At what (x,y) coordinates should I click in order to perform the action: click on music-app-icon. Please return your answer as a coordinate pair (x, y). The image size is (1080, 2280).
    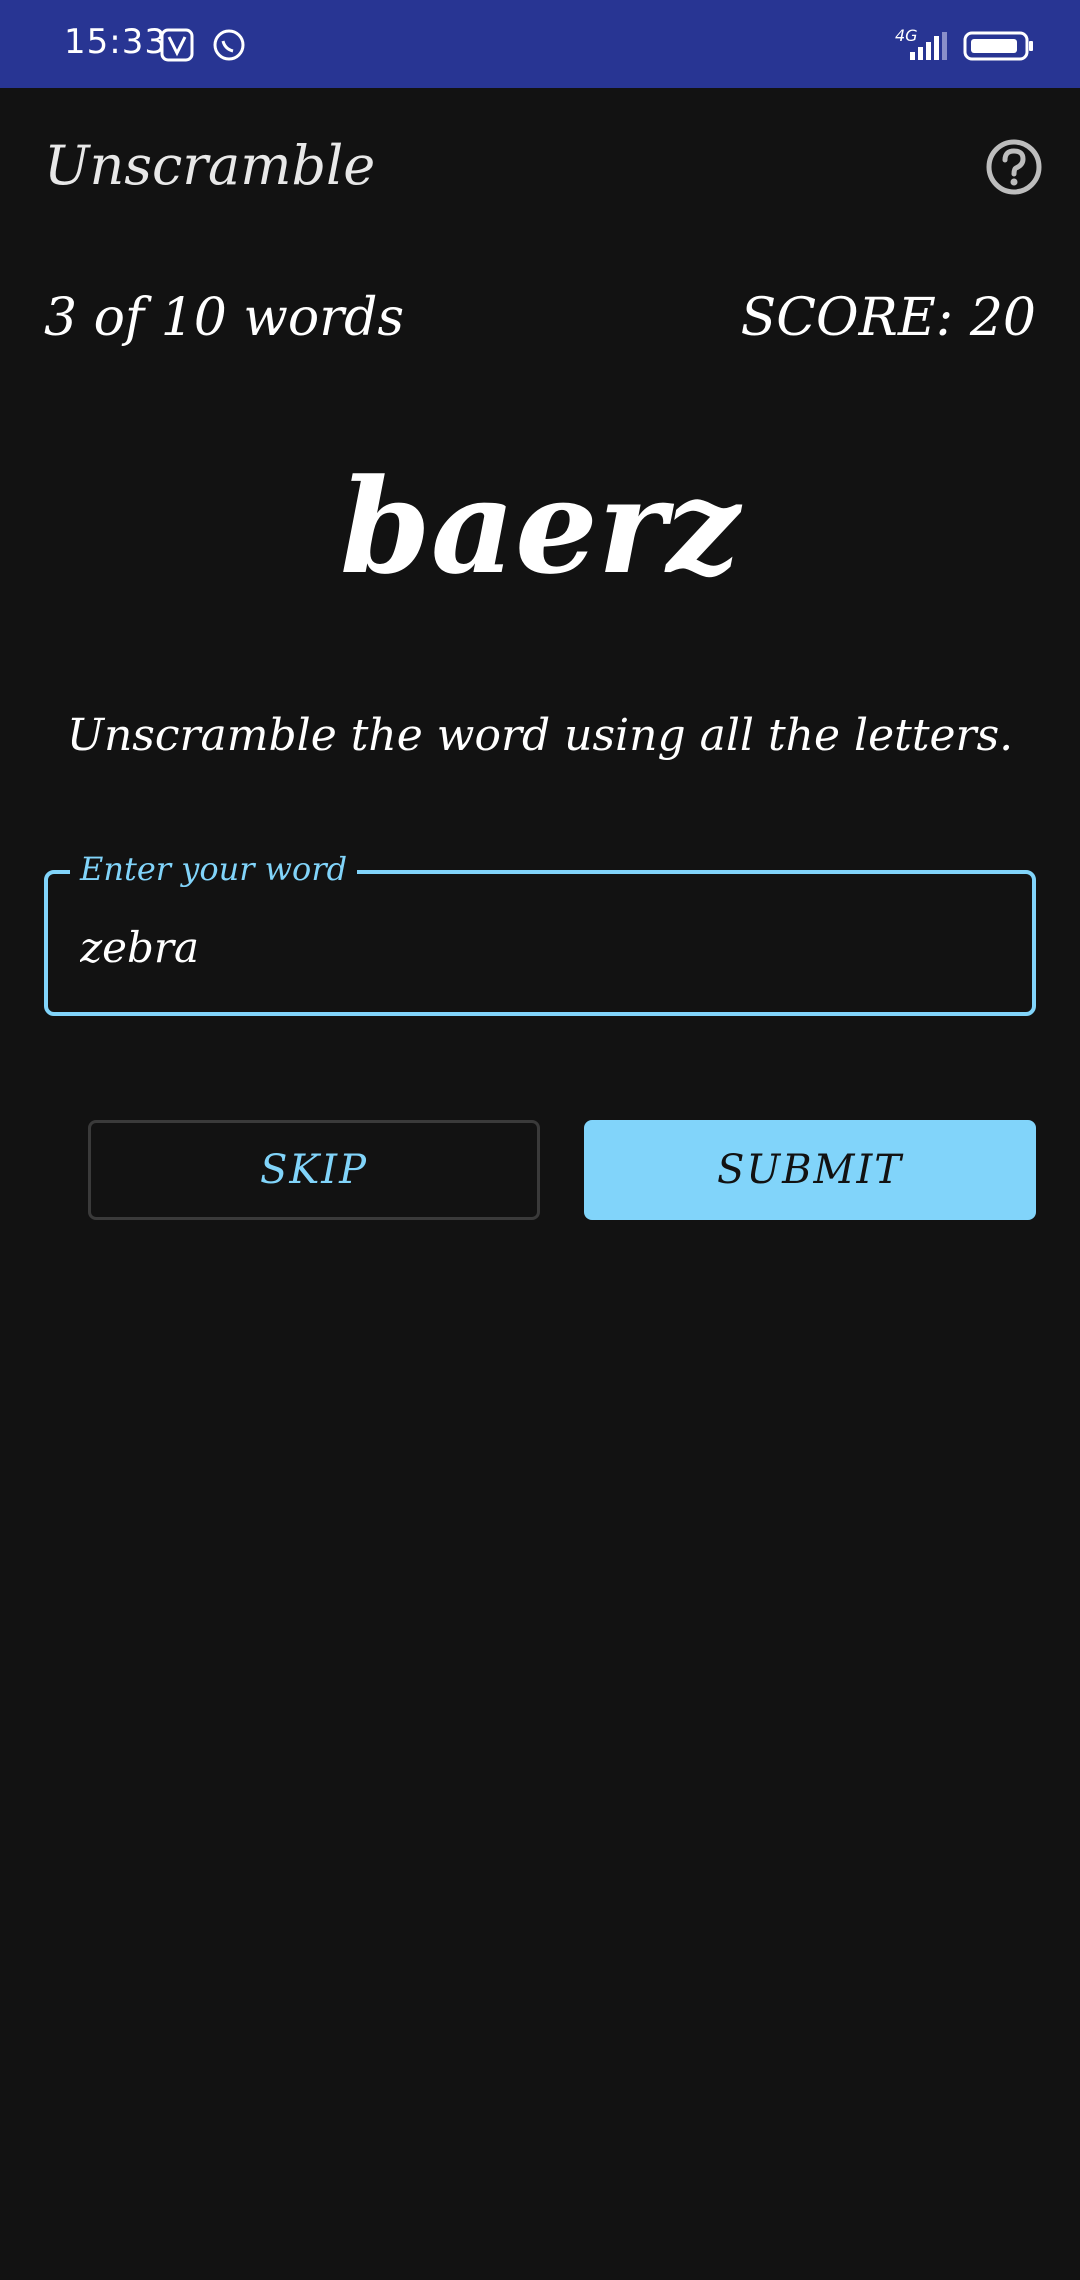
    Looking at the image, I should click on (177, 45).